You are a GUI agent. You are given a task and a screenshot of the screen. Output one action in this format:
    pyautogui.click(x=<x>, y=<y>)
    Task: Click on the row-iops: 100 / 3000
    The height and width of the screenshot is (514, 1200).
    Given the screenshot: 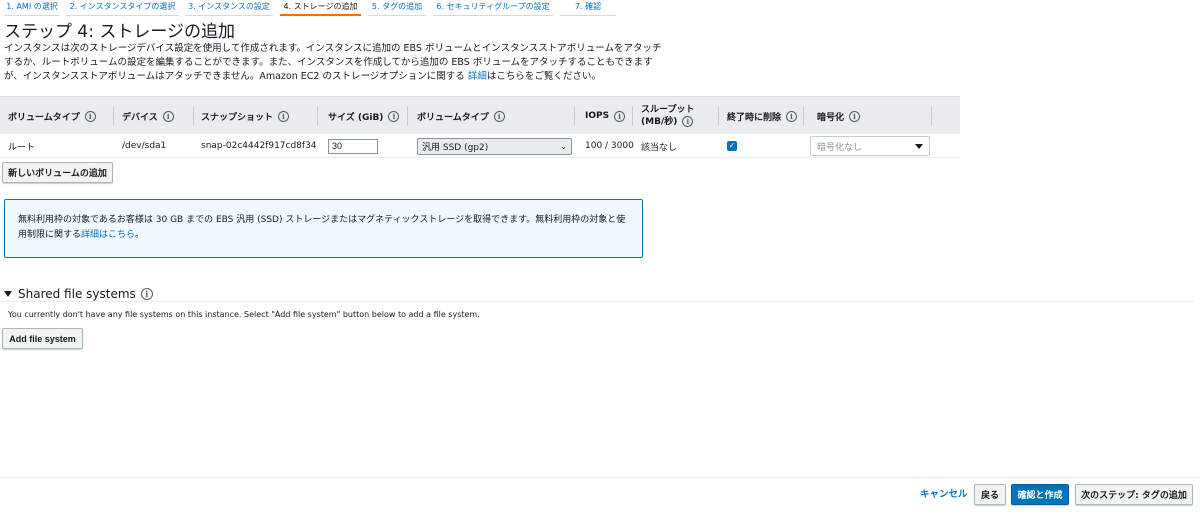 What is the action you would take?
    pyautogui.click(x=609, y=146)
    